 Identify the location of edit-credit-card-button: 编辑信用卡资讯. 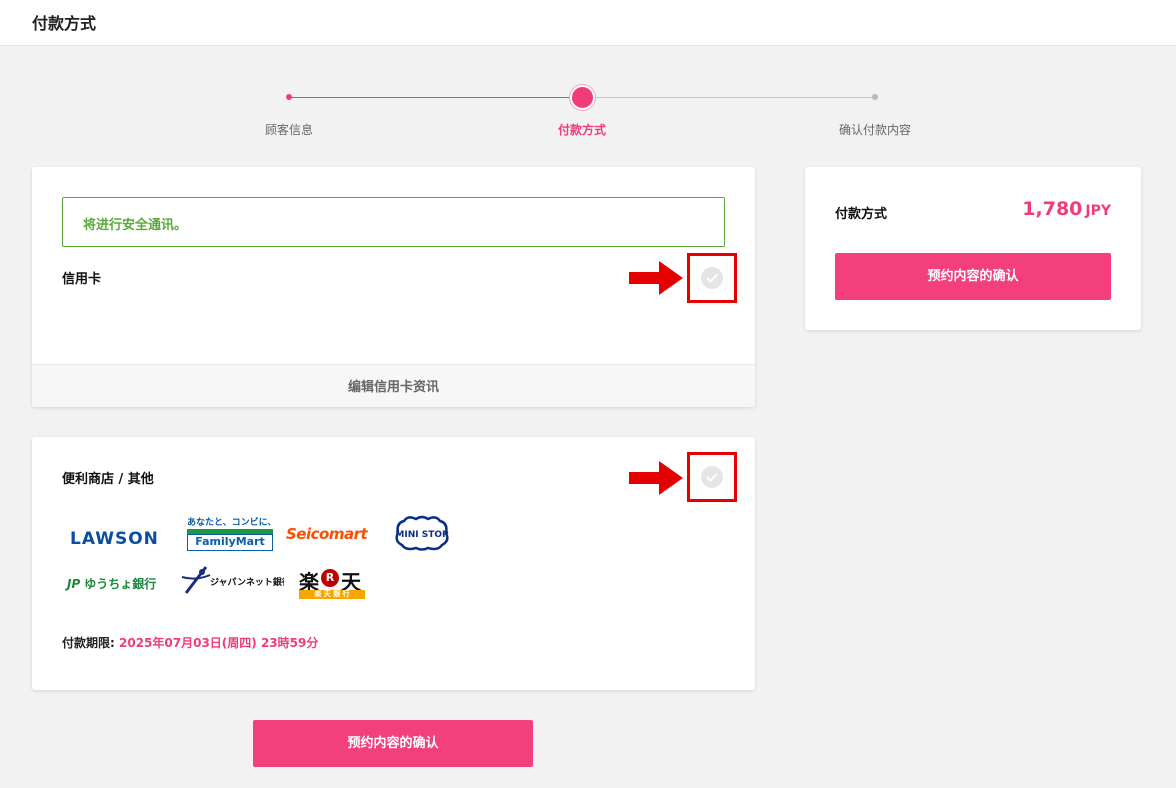
(393, 385).